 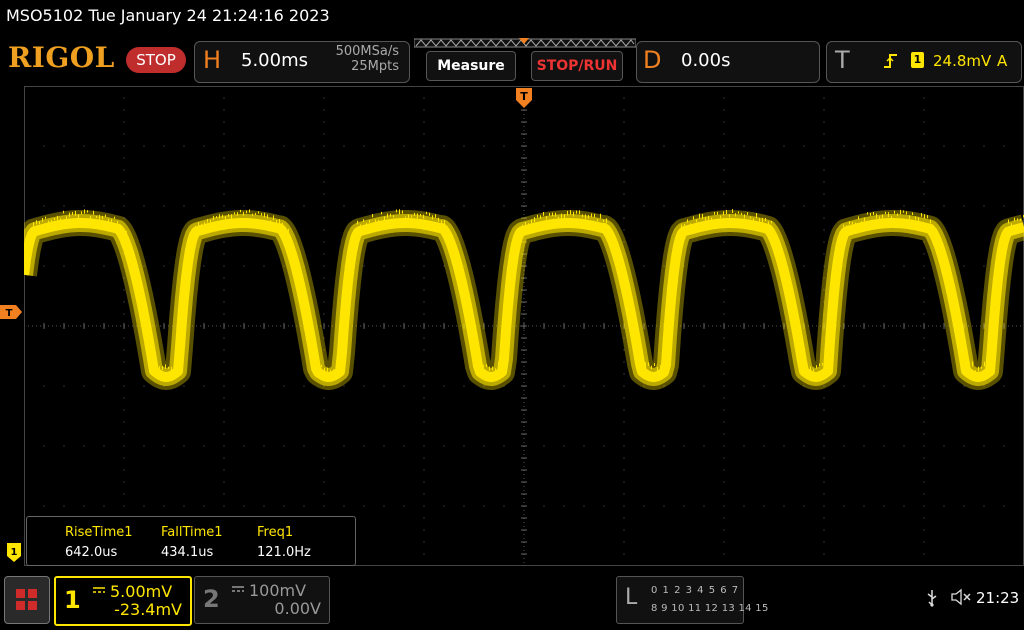 What do you see at coordinates (524, 98) in the screenshot?
I see `trigger-position-marker: T` at bounding box center [524, 98].